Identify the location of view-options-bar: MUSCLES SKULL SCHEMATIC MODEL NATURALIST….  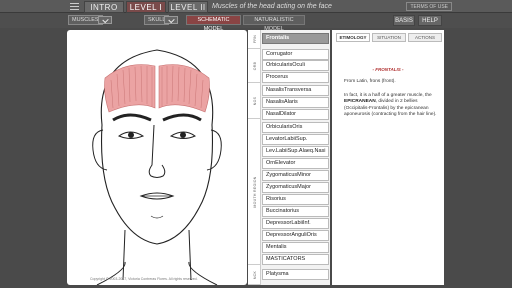
(256, 22).